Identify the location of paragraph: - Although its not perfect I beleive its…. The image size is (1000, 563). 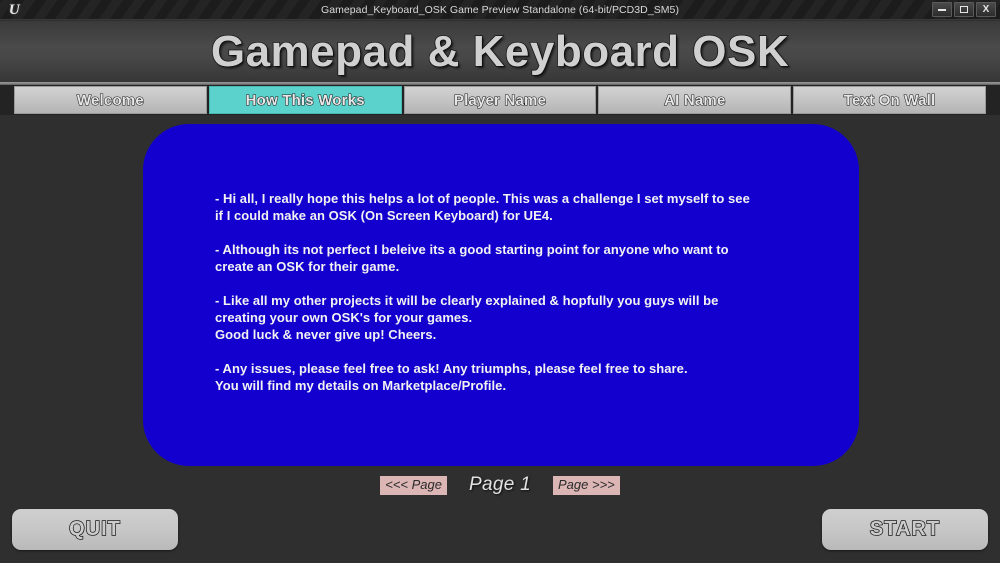
(512, 258).